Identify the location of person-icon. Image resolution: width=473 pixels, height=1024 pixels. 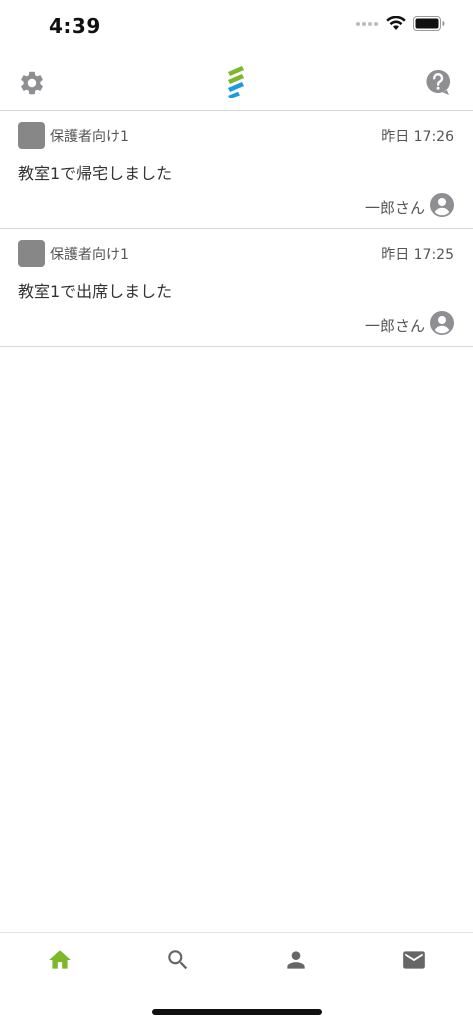
(296, 960).